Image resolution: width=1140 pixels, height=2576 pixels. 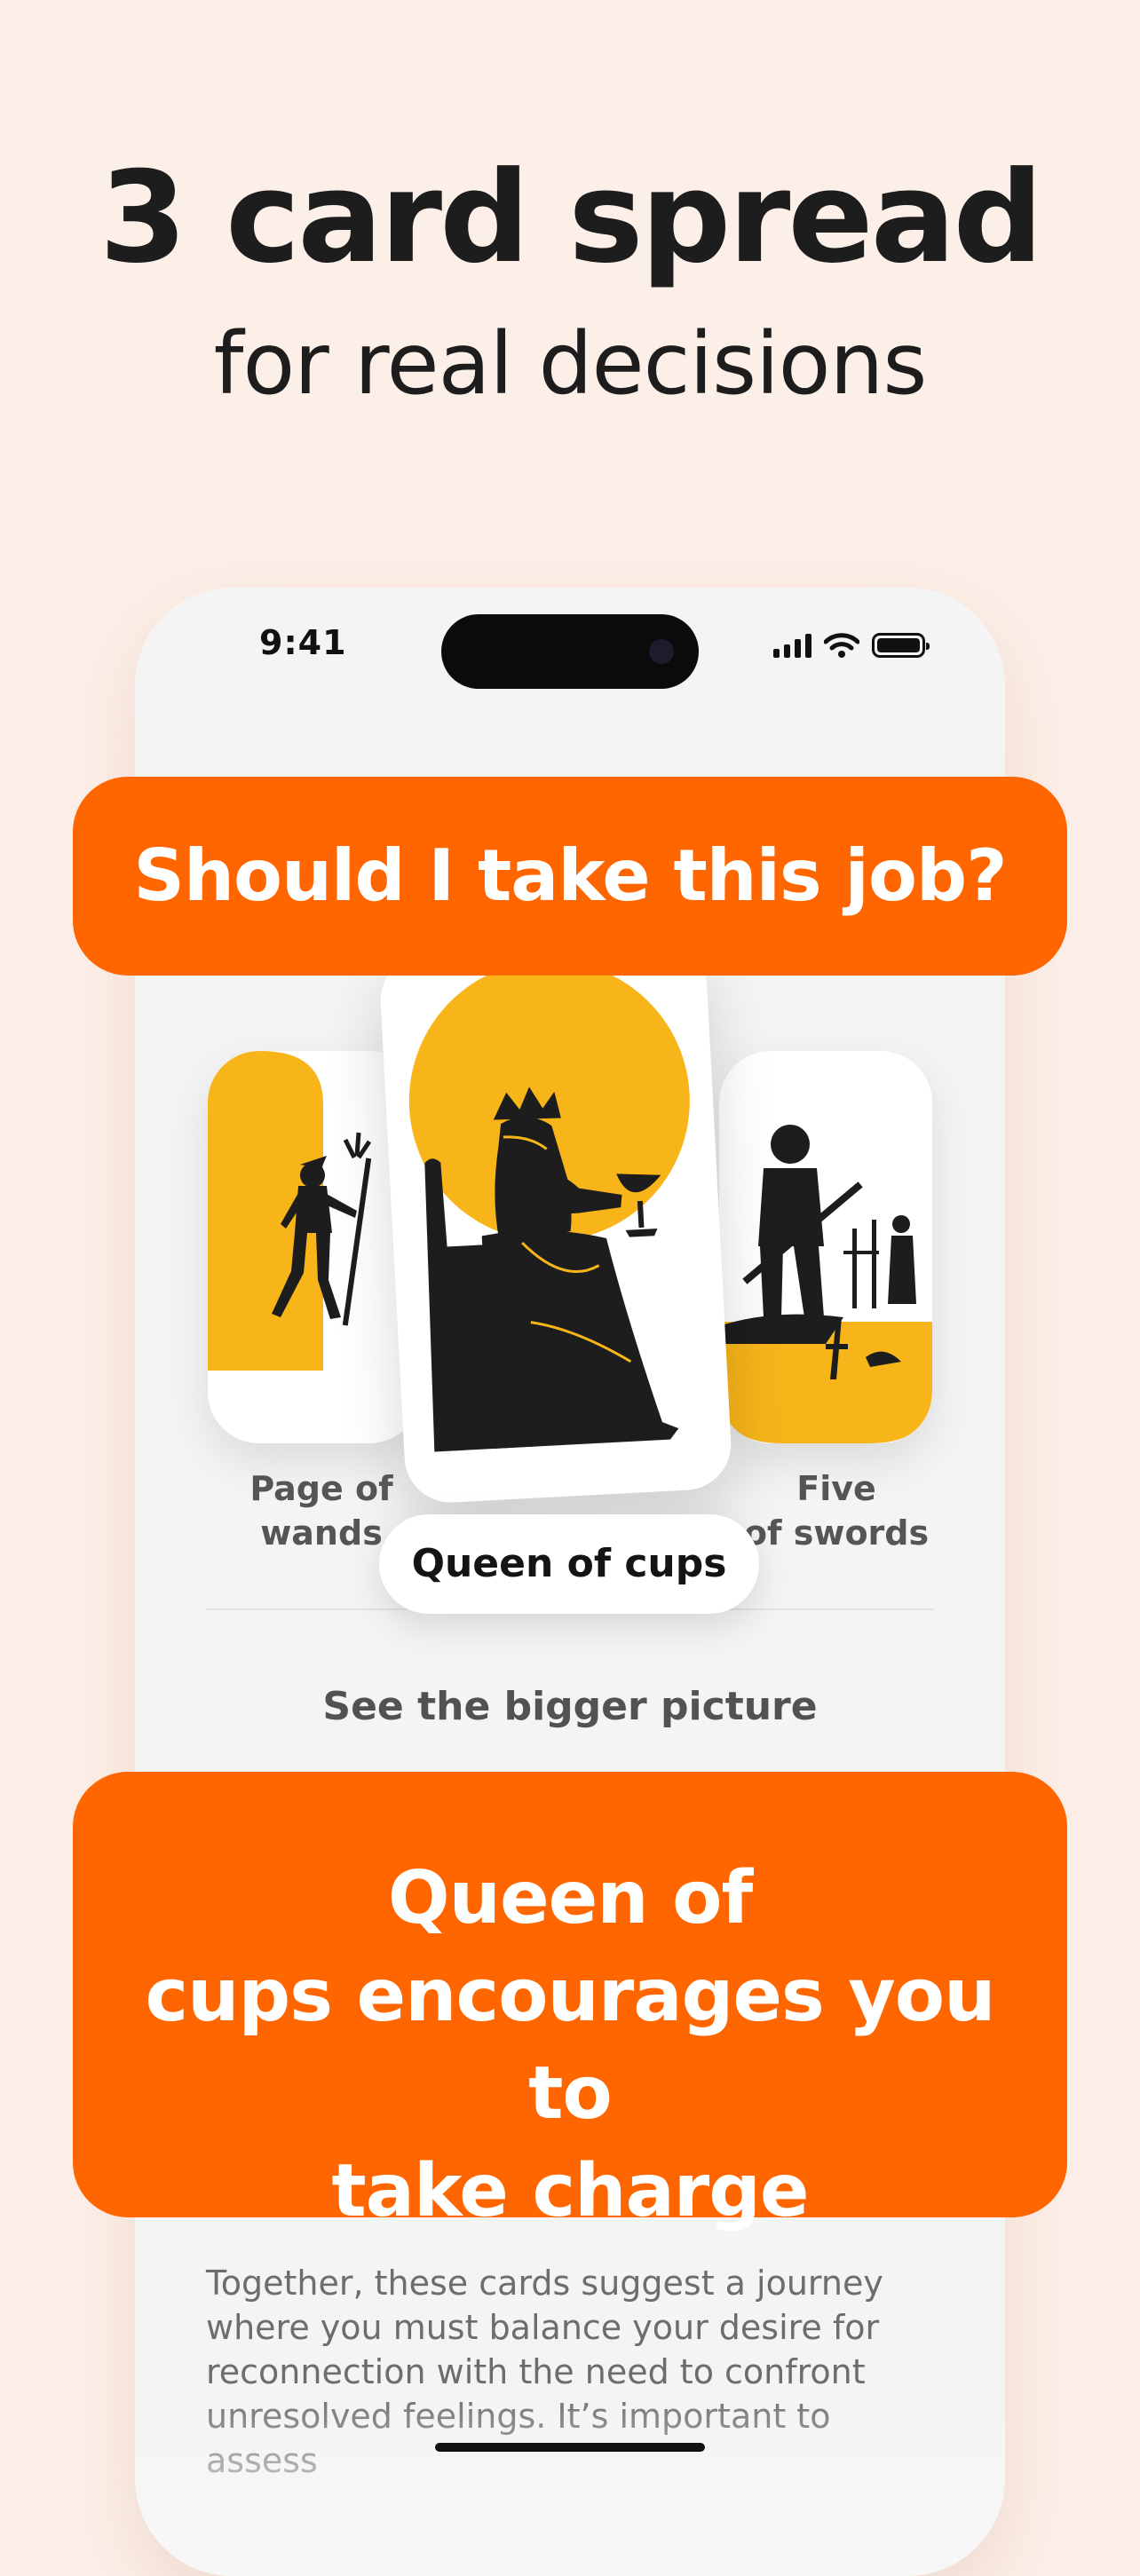 I want to click on headline-subtitle: for real decisions, so click(x=570, y=364).